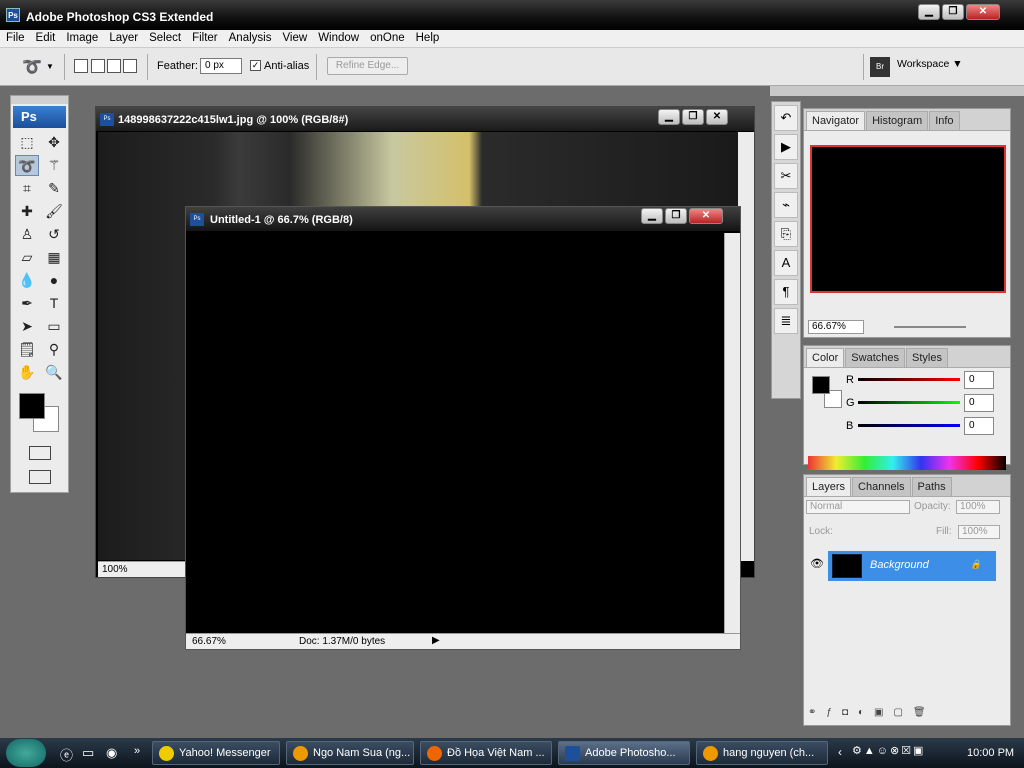 The height and width of the screenshot is (768, 1024). Describe the element at coordinates (27, 303) in the screenshot. I see `pen-icon: ✒` at that location.